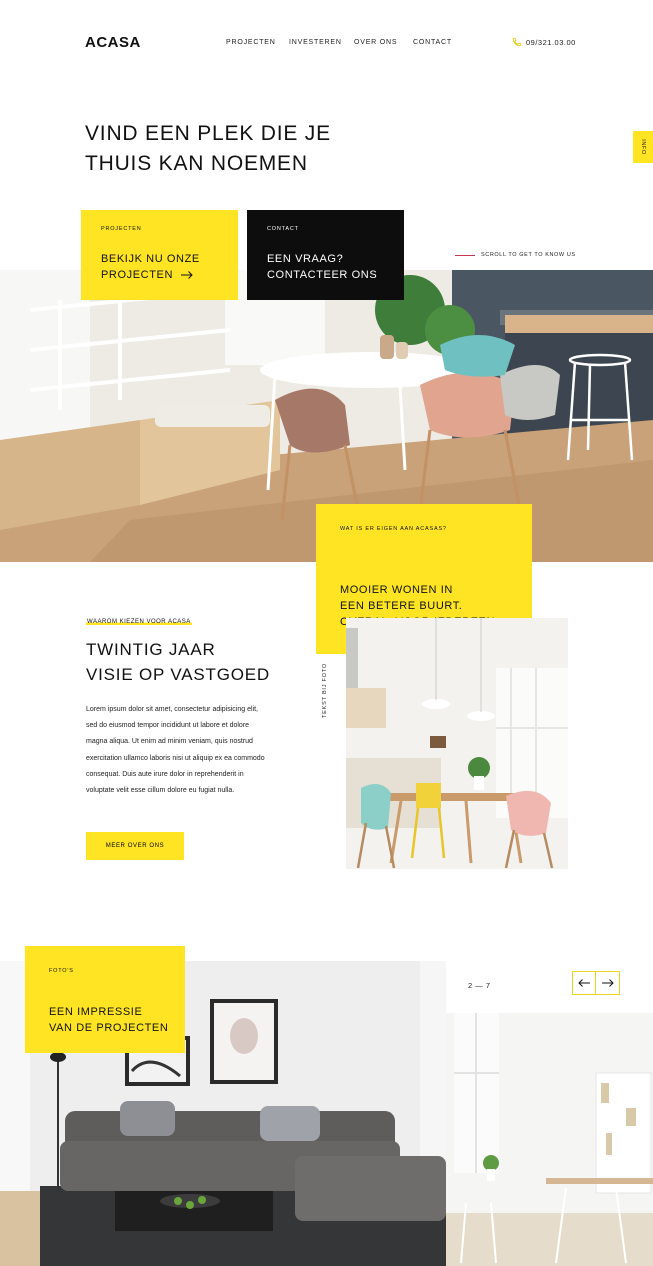 Image resolution: width=653 pixels, height=1266 pixels. What do you see at coordinates (105, 999) in the screenshot?
I see `photos-card: FOTO'S EEN IMPRESSIE VAN DE PROJECTEN` at bounding box center [105, 999].